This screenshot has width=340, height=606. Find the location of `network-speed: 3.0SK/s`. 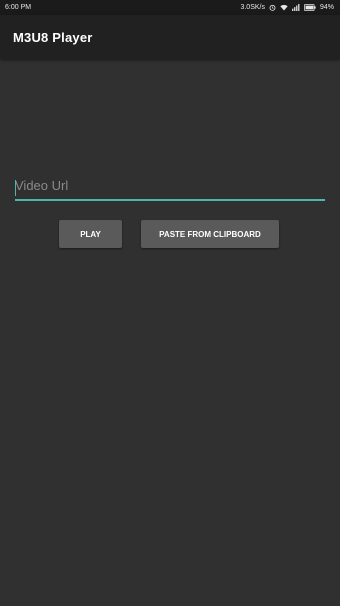

network-speed: 3.0SK/s is located at coordinates (252, 7).